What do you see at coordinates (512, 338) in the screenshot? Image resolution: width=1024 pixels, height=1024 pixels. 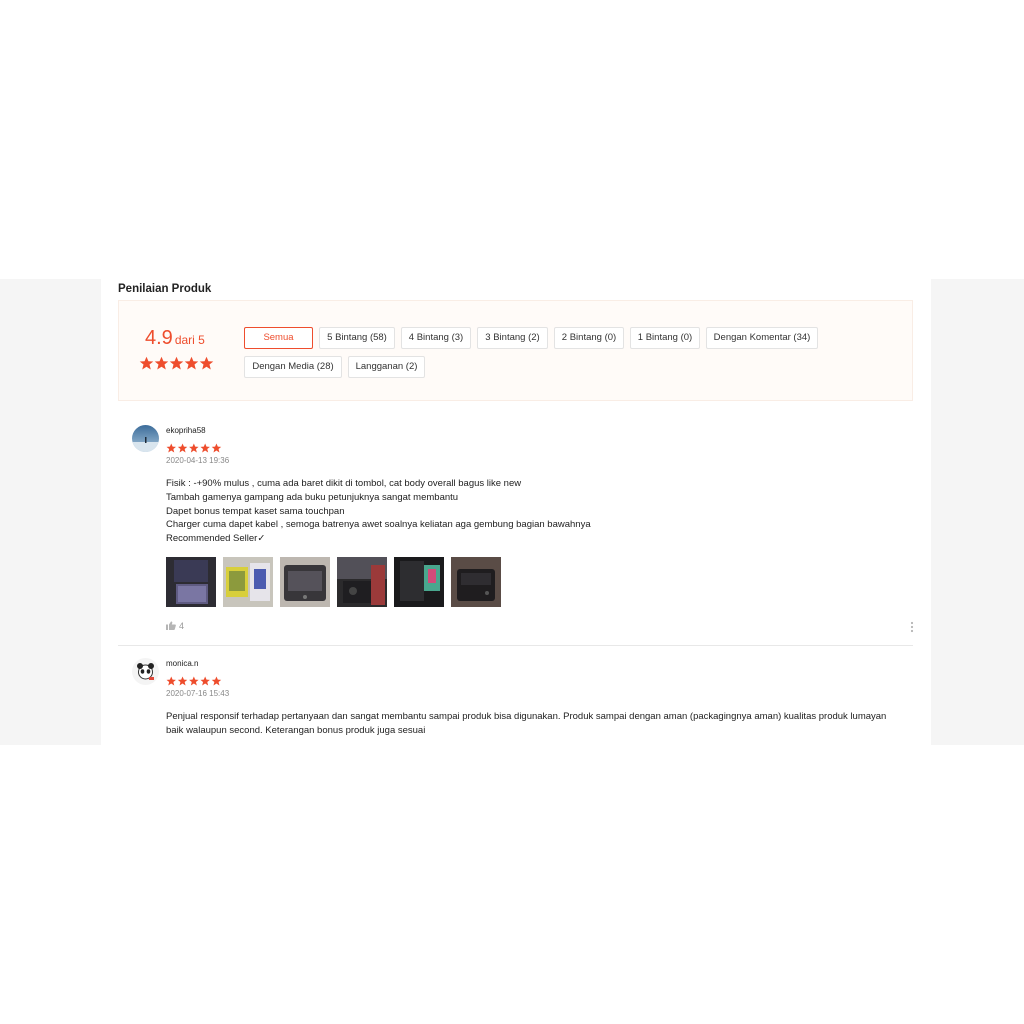 I see `filter-3-star: 3 Bintang (2)` at bounding box center [512, 338].